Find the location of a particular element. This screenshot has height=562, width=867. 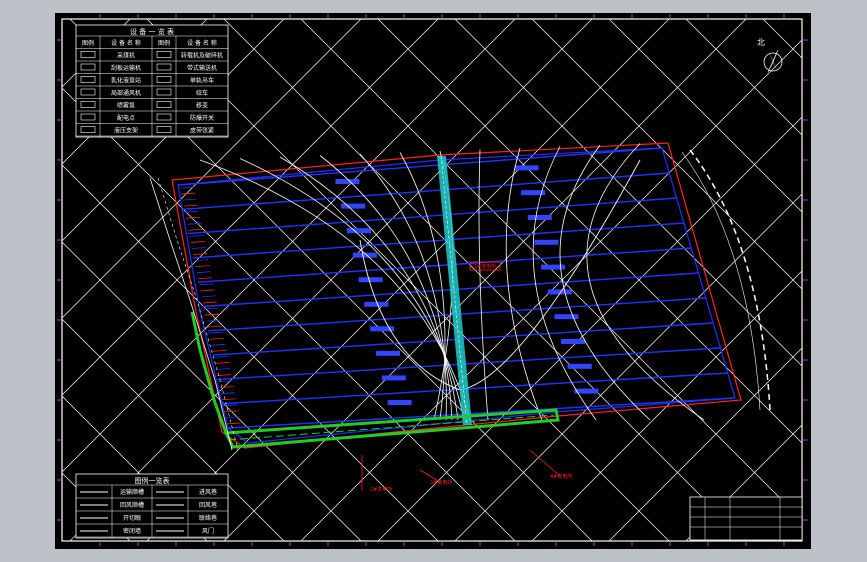

legend-cell: 皮带张紧 is located at coordinates (202, 131).